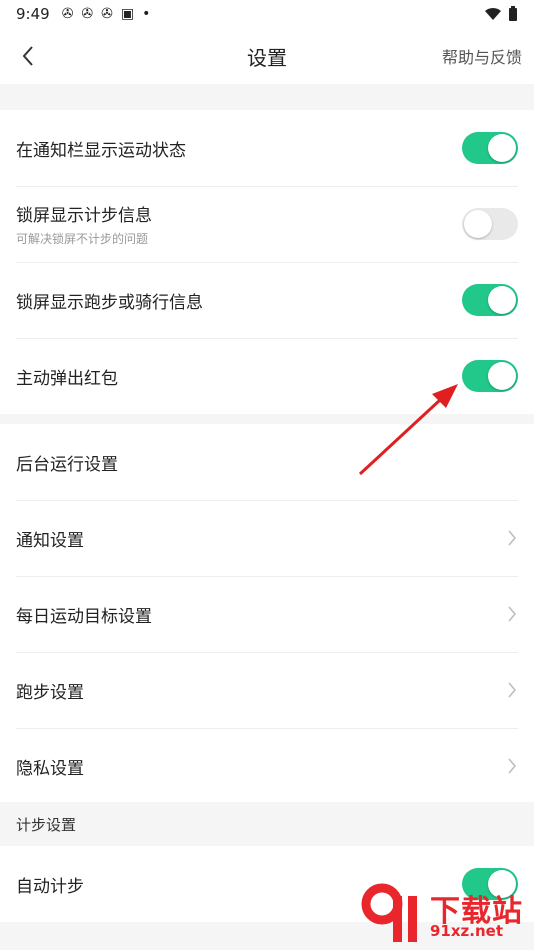 The width and height of the screenshot is (534, 950). I want to click on site-watermark: 下载站 91xz.net, so click(445, 915).